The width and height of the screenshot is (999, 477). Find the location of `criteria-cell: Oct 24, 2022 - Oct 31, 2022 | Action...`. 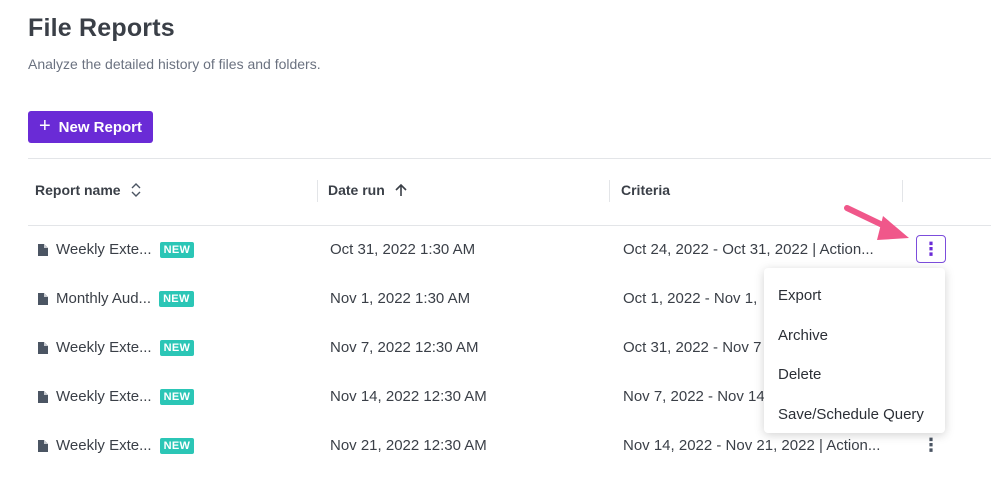

criteria-cell: Oct 24, 2022 - Oct 31, 2022 | Action... is located at coordinates (748, 249).